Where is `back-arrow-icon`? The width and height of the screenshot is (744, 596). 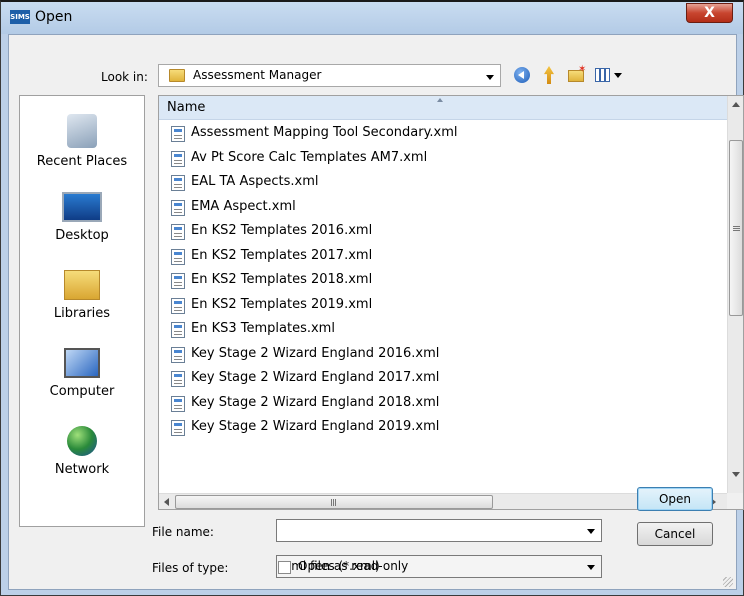 back-arrow-icon is located at coordinates (522, 75).